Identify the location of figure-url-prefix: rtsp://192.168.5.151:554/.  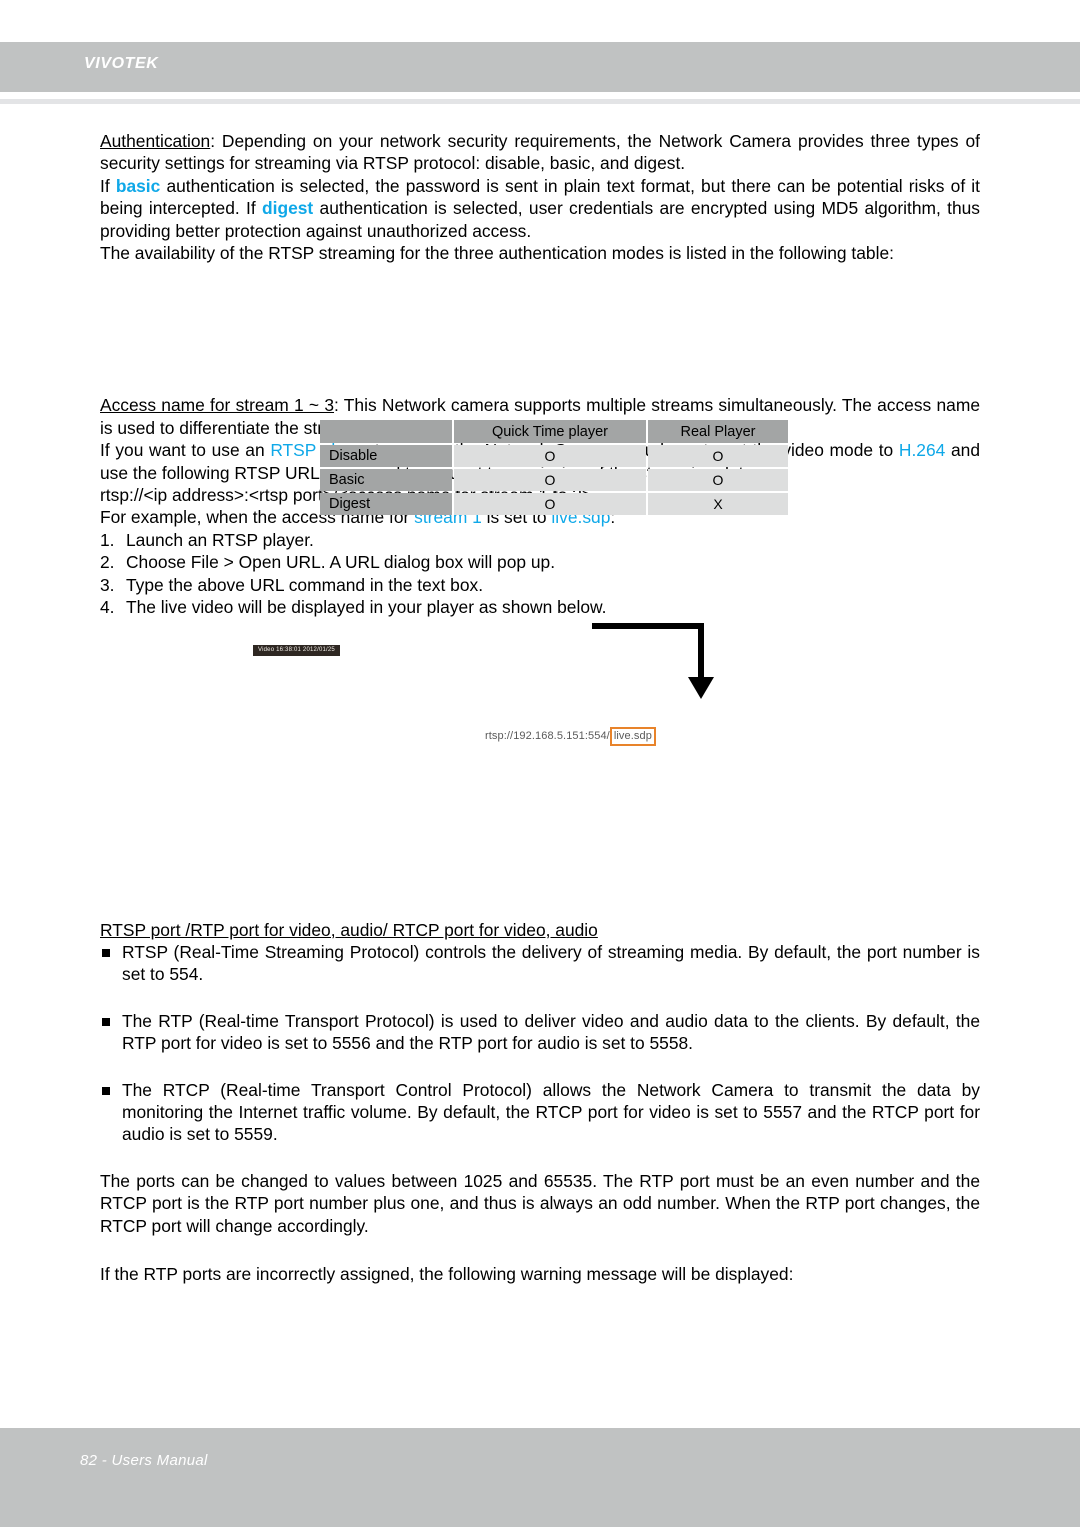
(547, 735).